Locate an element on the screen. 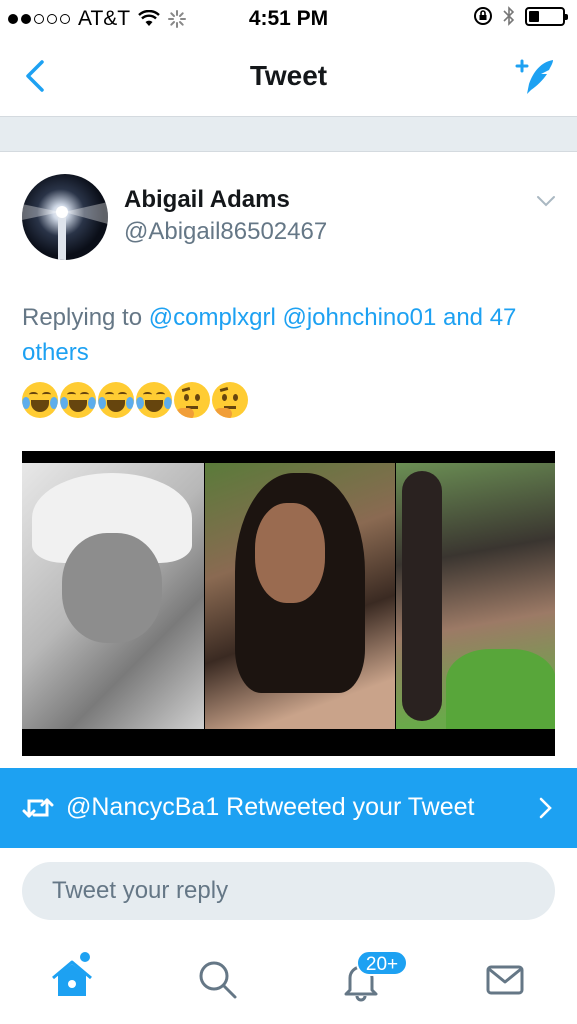 The width and height of the screenshot is (577, 1024). media-panel-middle is located at coordinates (300, 596).